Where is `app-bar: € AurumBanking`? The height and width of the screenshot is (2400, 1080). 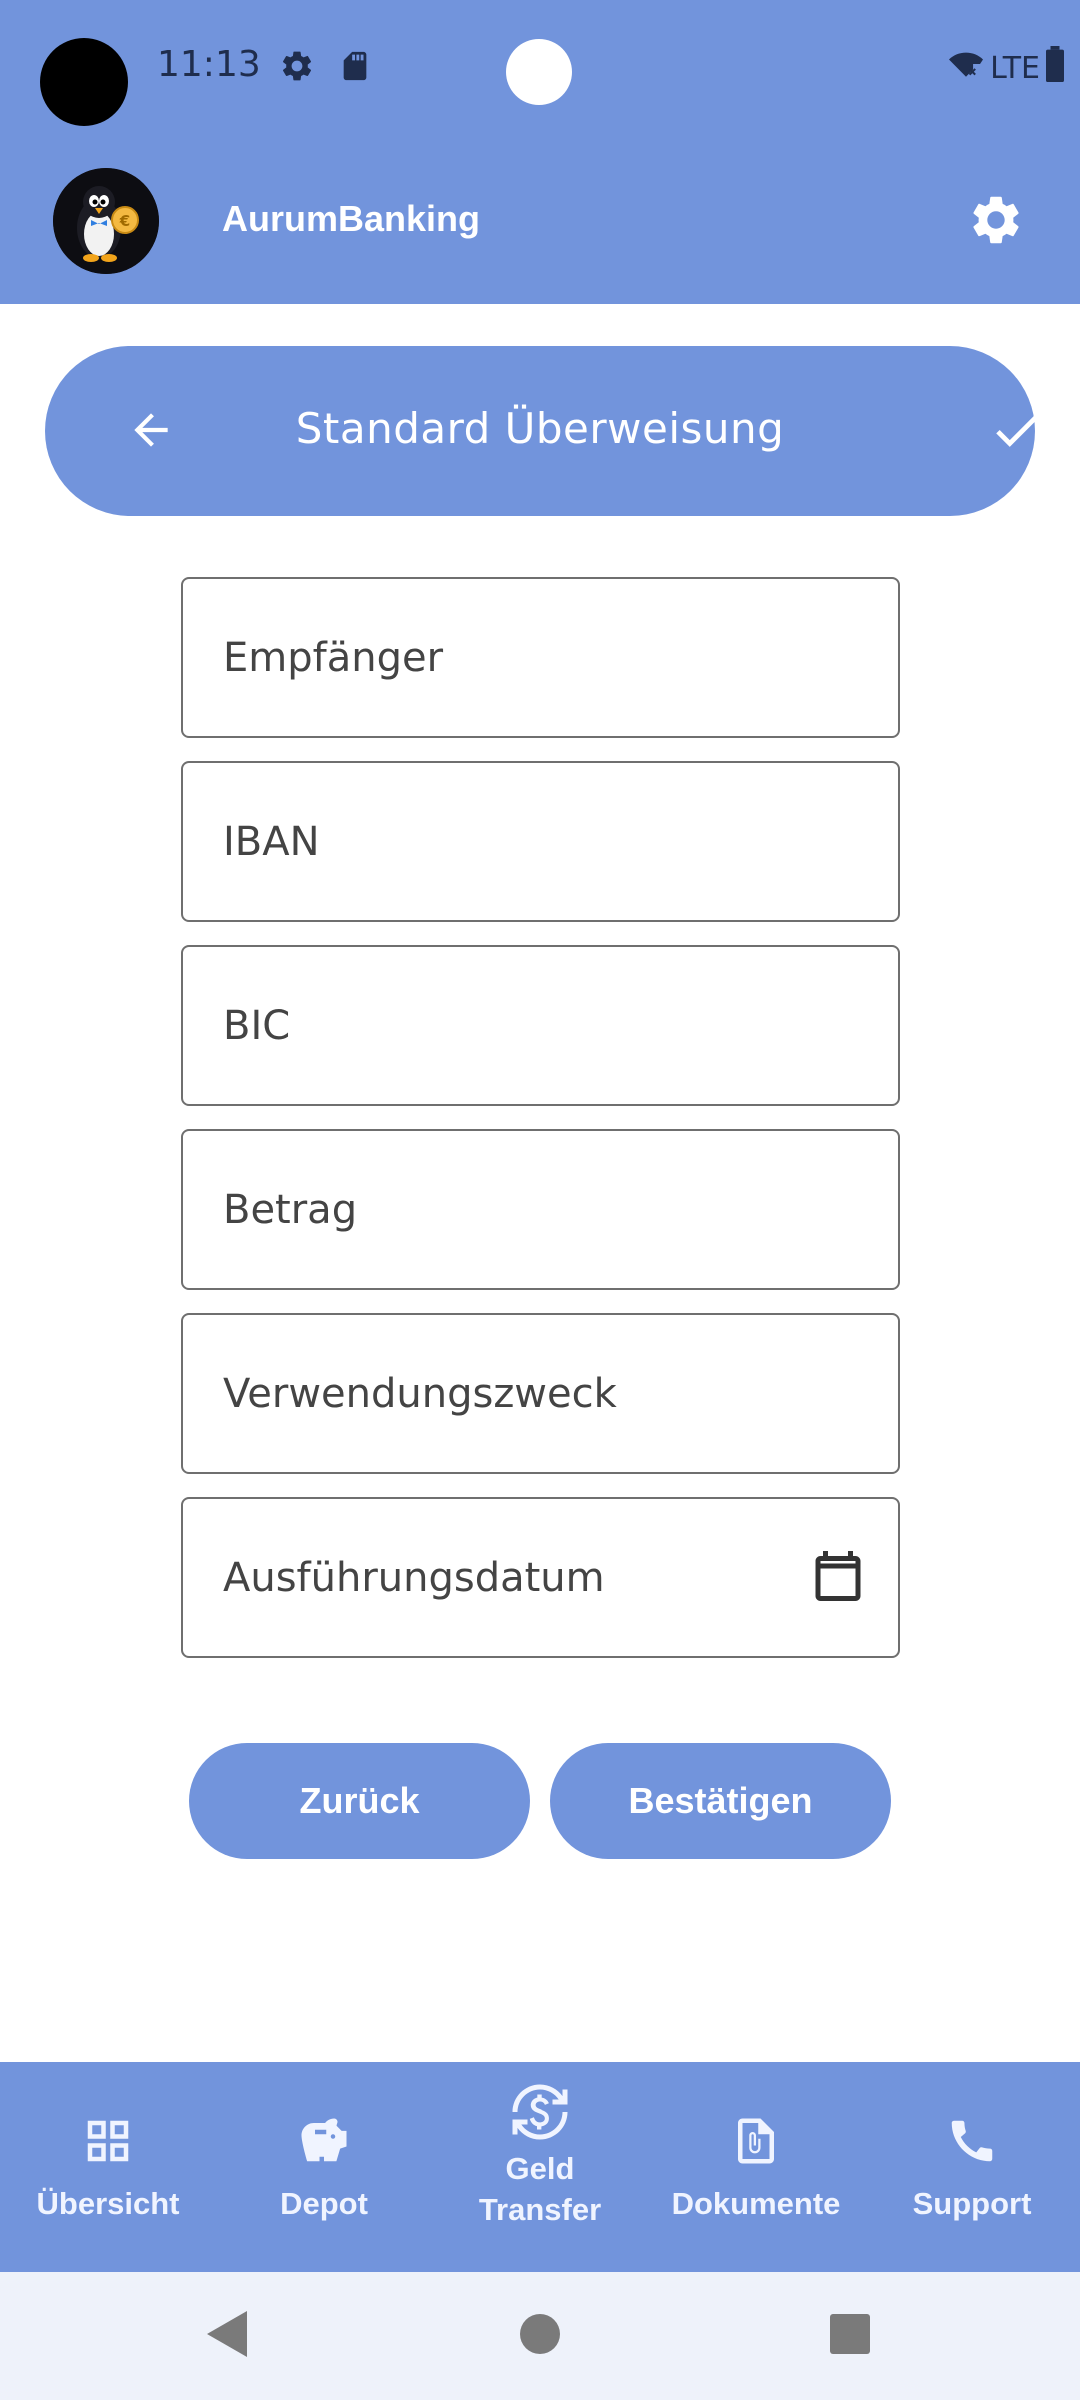 app-bar: € AurumBanking is located at coordinates (540, 222).